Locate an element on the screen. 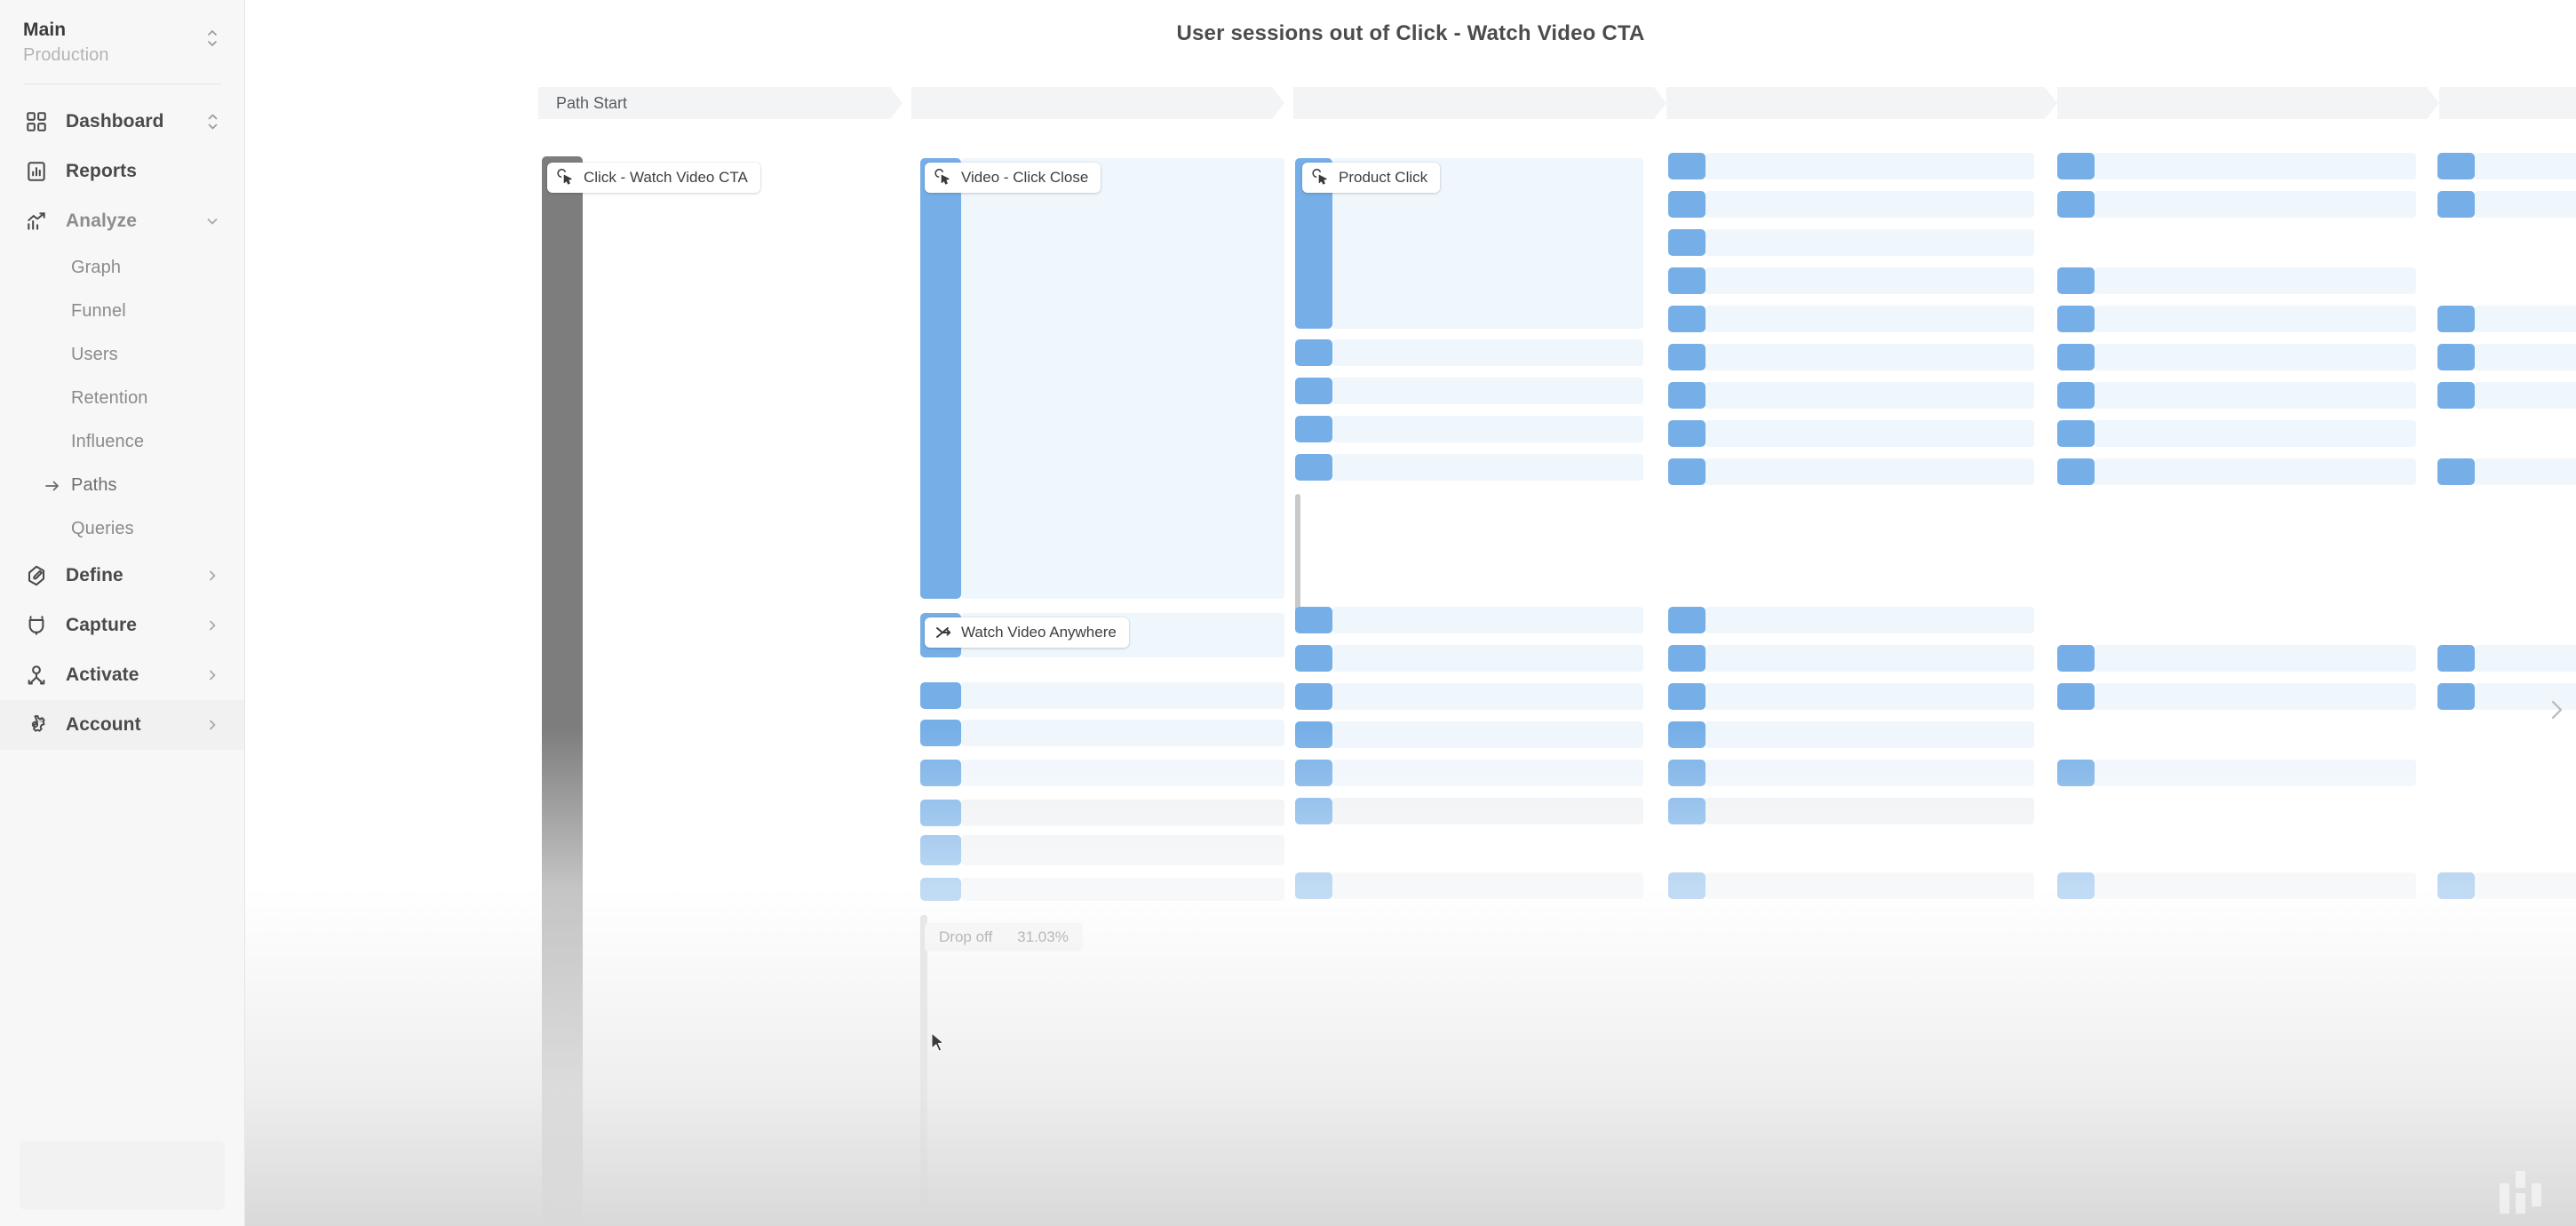 The image size is (2576, 1226). path-node-label: Video - Click Close is located at coordinates (1013, 178).